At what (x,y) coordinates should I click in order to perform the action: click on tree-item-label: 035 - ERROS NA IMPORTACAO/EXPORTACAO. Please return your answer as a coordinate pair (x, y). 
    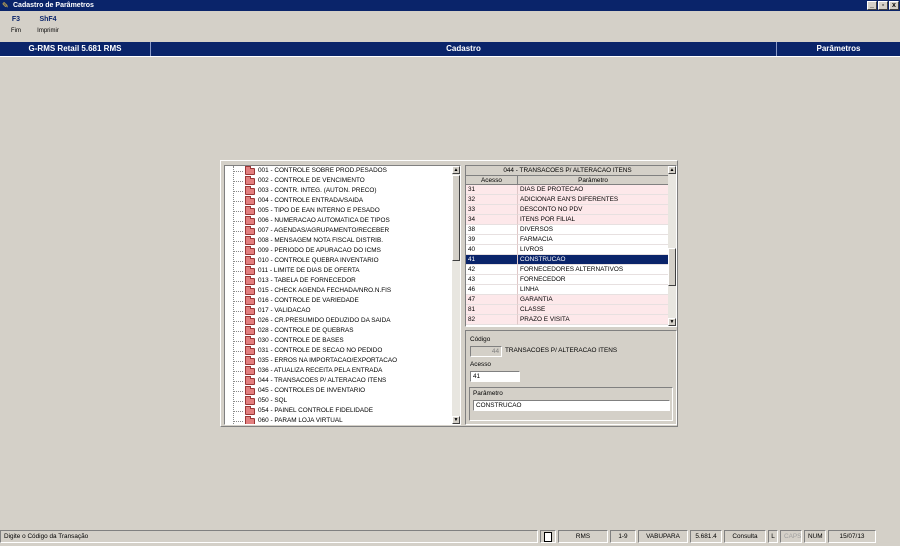
    Looking at the image, I should click on (328, 360).